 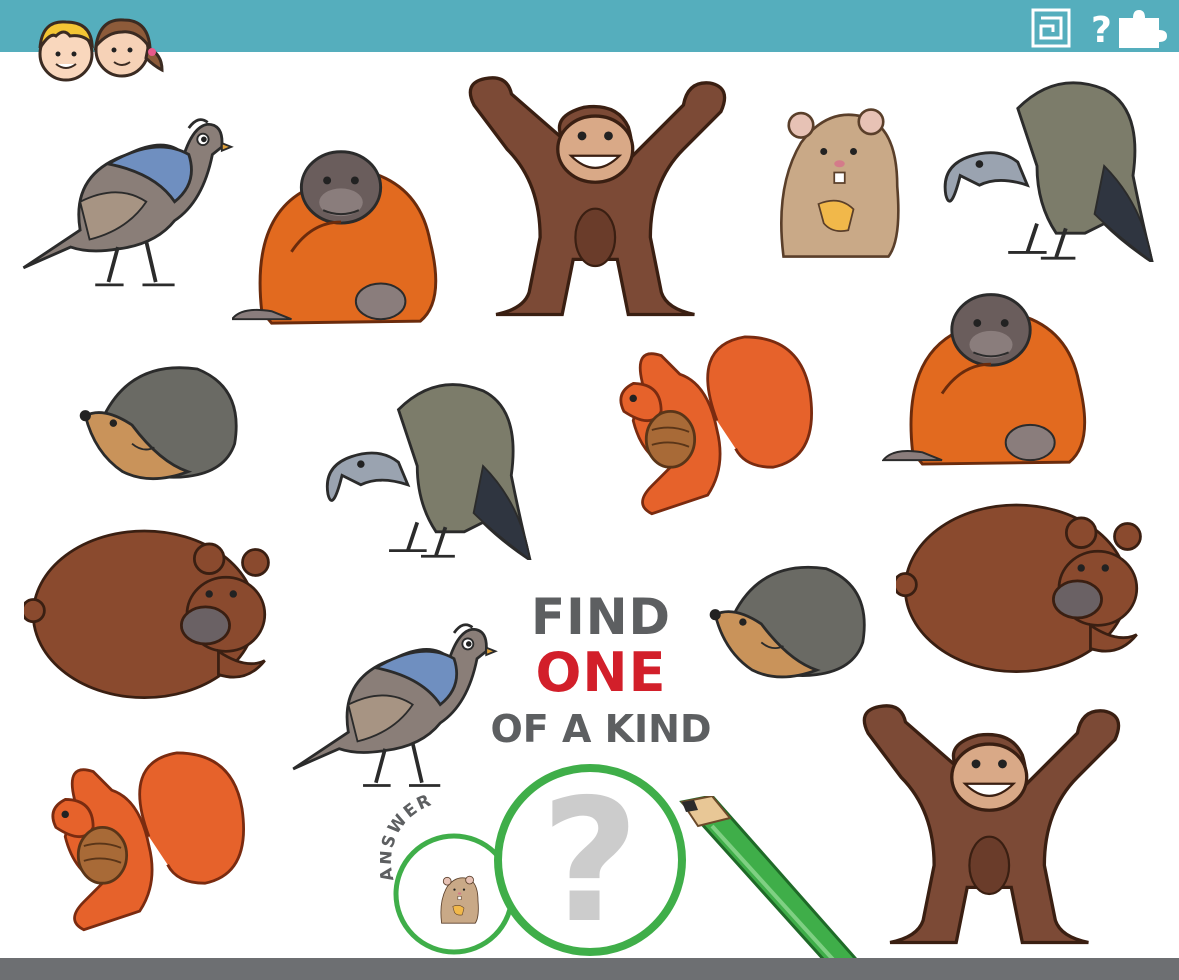 I want to click on title-one: ONE, so click(x=601, y=672).